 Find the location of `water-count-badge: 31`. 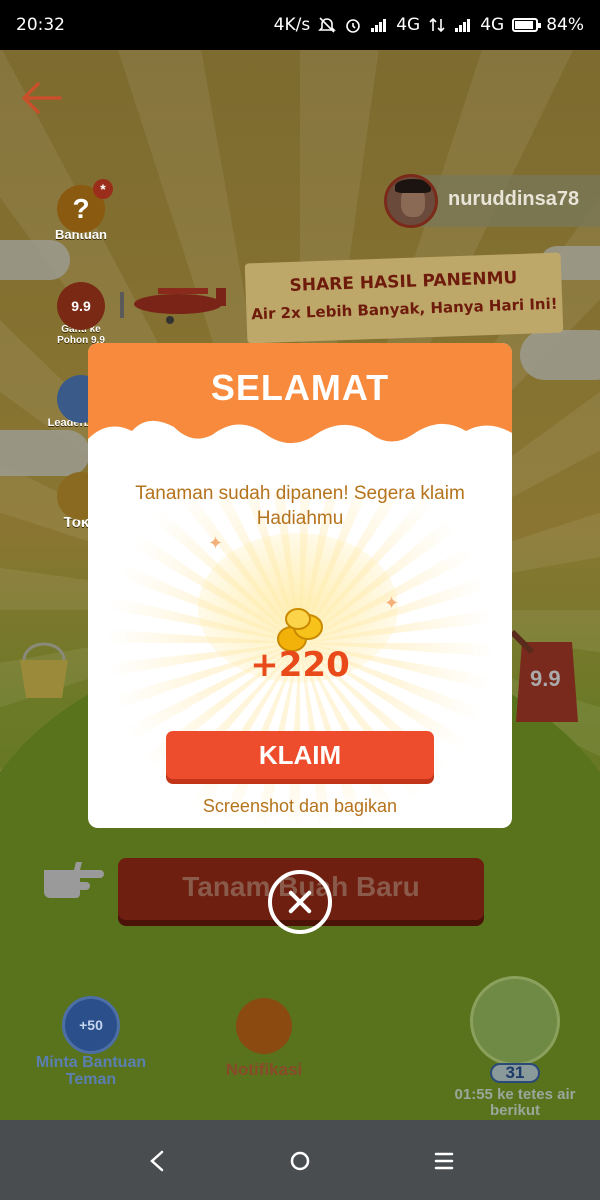

water-count-badge: 31 is located at coordinates (515, 1073).